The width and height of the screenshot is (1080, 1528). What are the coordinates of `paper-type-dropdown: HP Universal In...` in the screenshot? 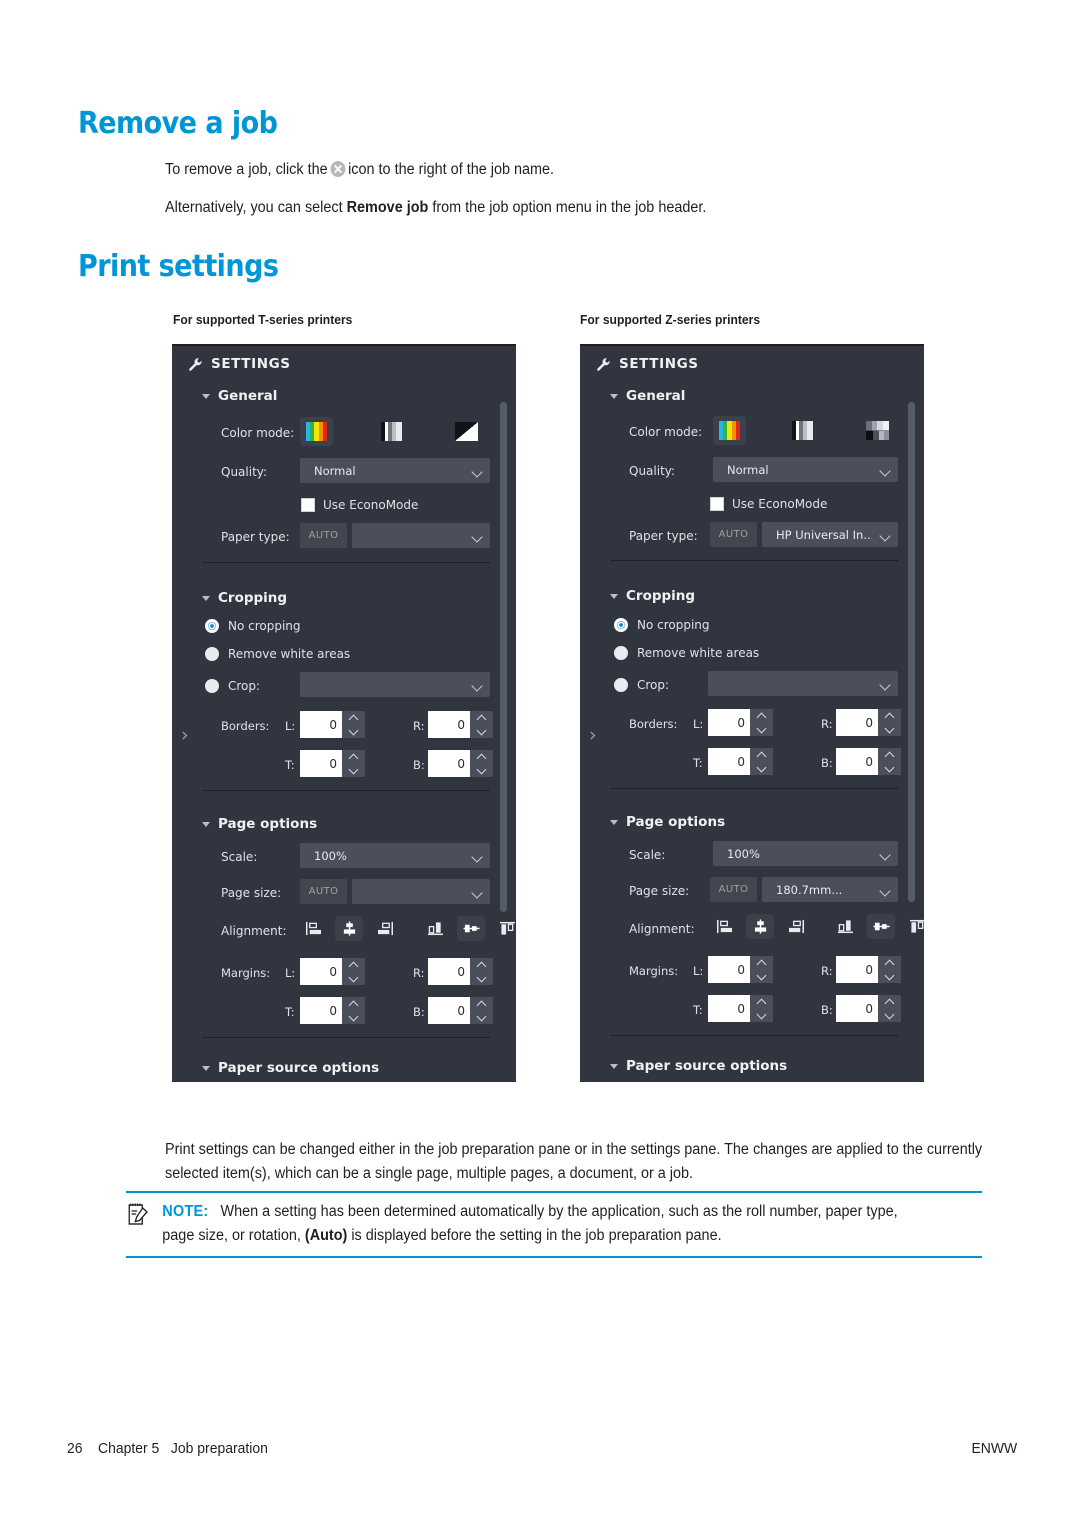 It's located at (830, 534).